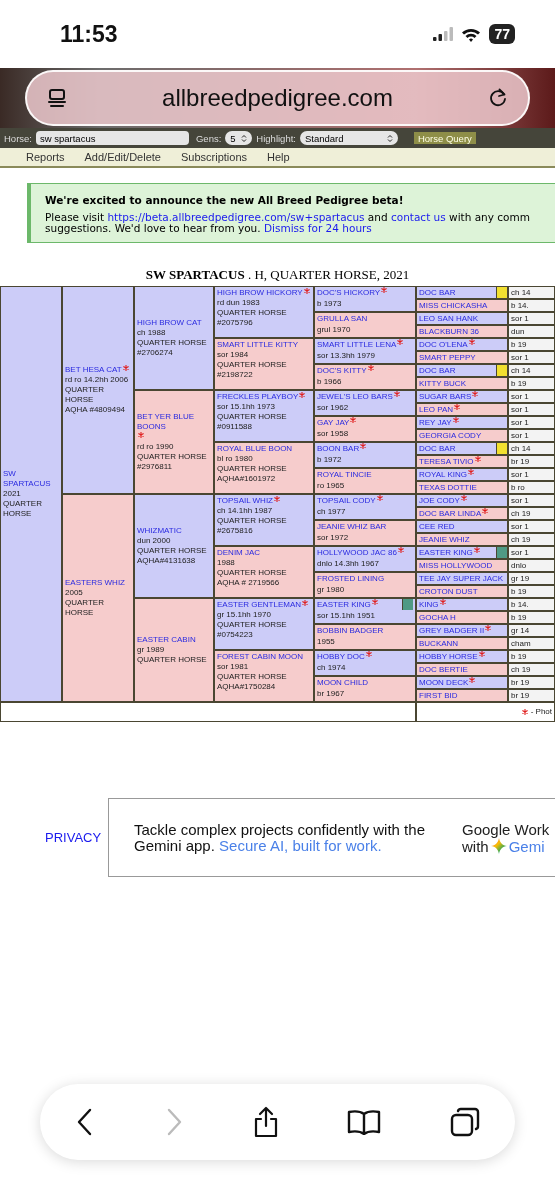  I want to click on horse-name-link: HOLLYWOOD JAC 86, so click(357, 552).